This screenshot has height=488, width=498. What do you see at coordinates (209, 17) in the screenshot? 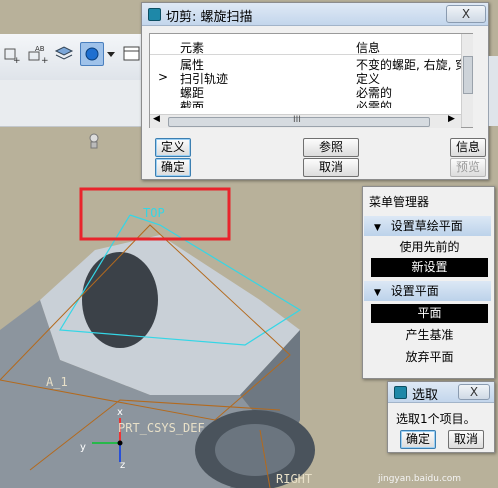
I see `dialog-title: 切剪: 螺旋扫描` at bounding box center [209, 17].